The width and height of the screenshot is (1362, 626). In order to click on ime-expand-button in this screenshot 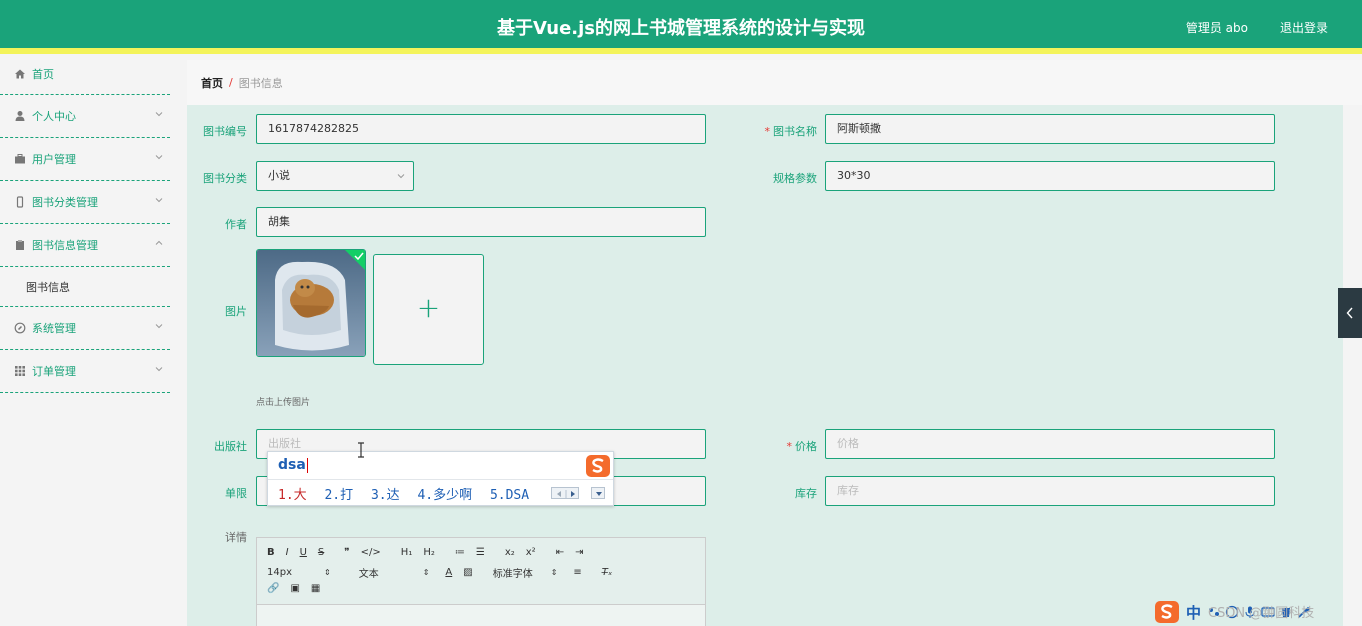, I will do `click(598, 493)`.